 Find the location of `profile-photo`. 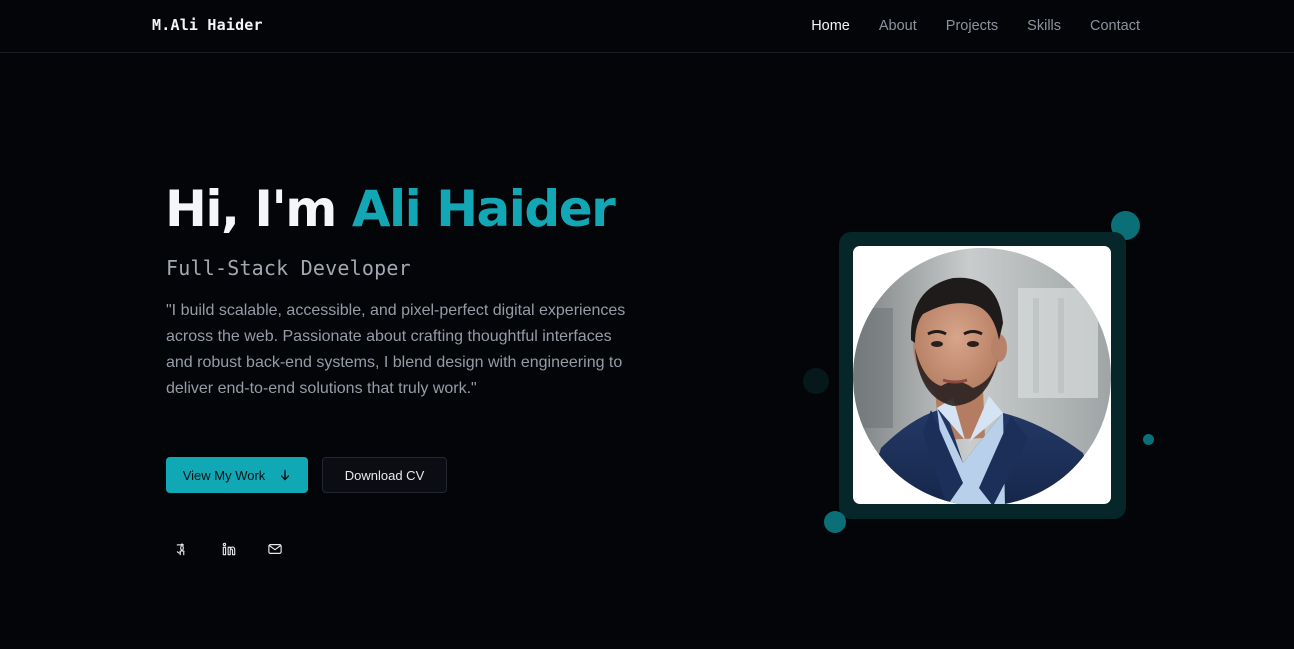

profile-photo is located at coordinates (982, 376).